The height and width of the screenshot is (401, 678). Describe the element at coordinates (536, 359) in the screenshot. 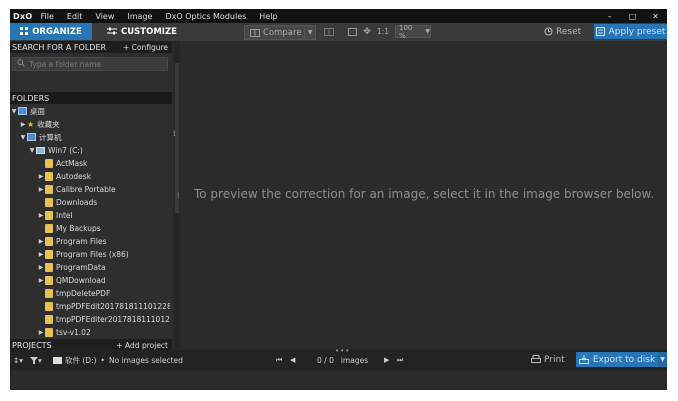

I see `printer-icon` at that location.